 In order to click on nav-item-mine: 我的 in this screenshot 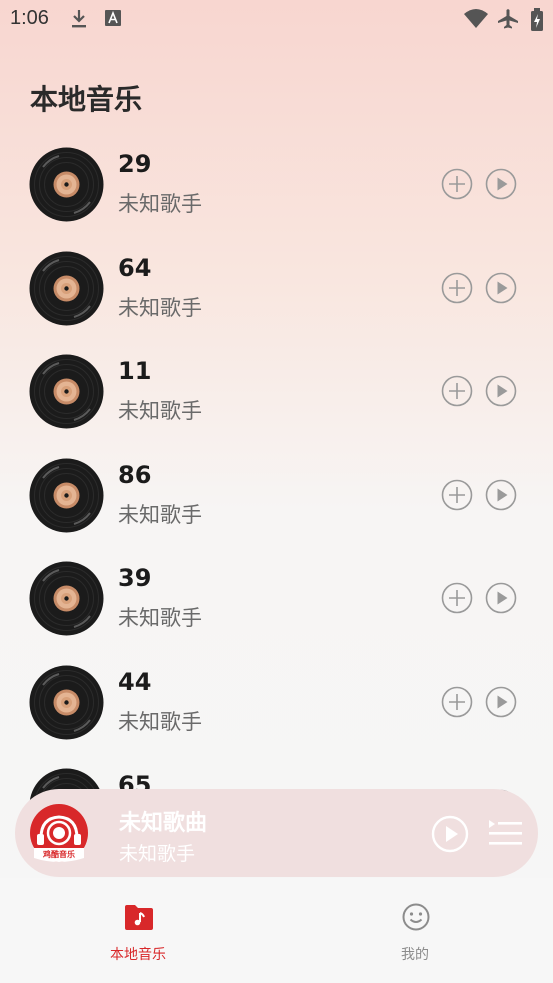, I will do `click(415, 930)`.